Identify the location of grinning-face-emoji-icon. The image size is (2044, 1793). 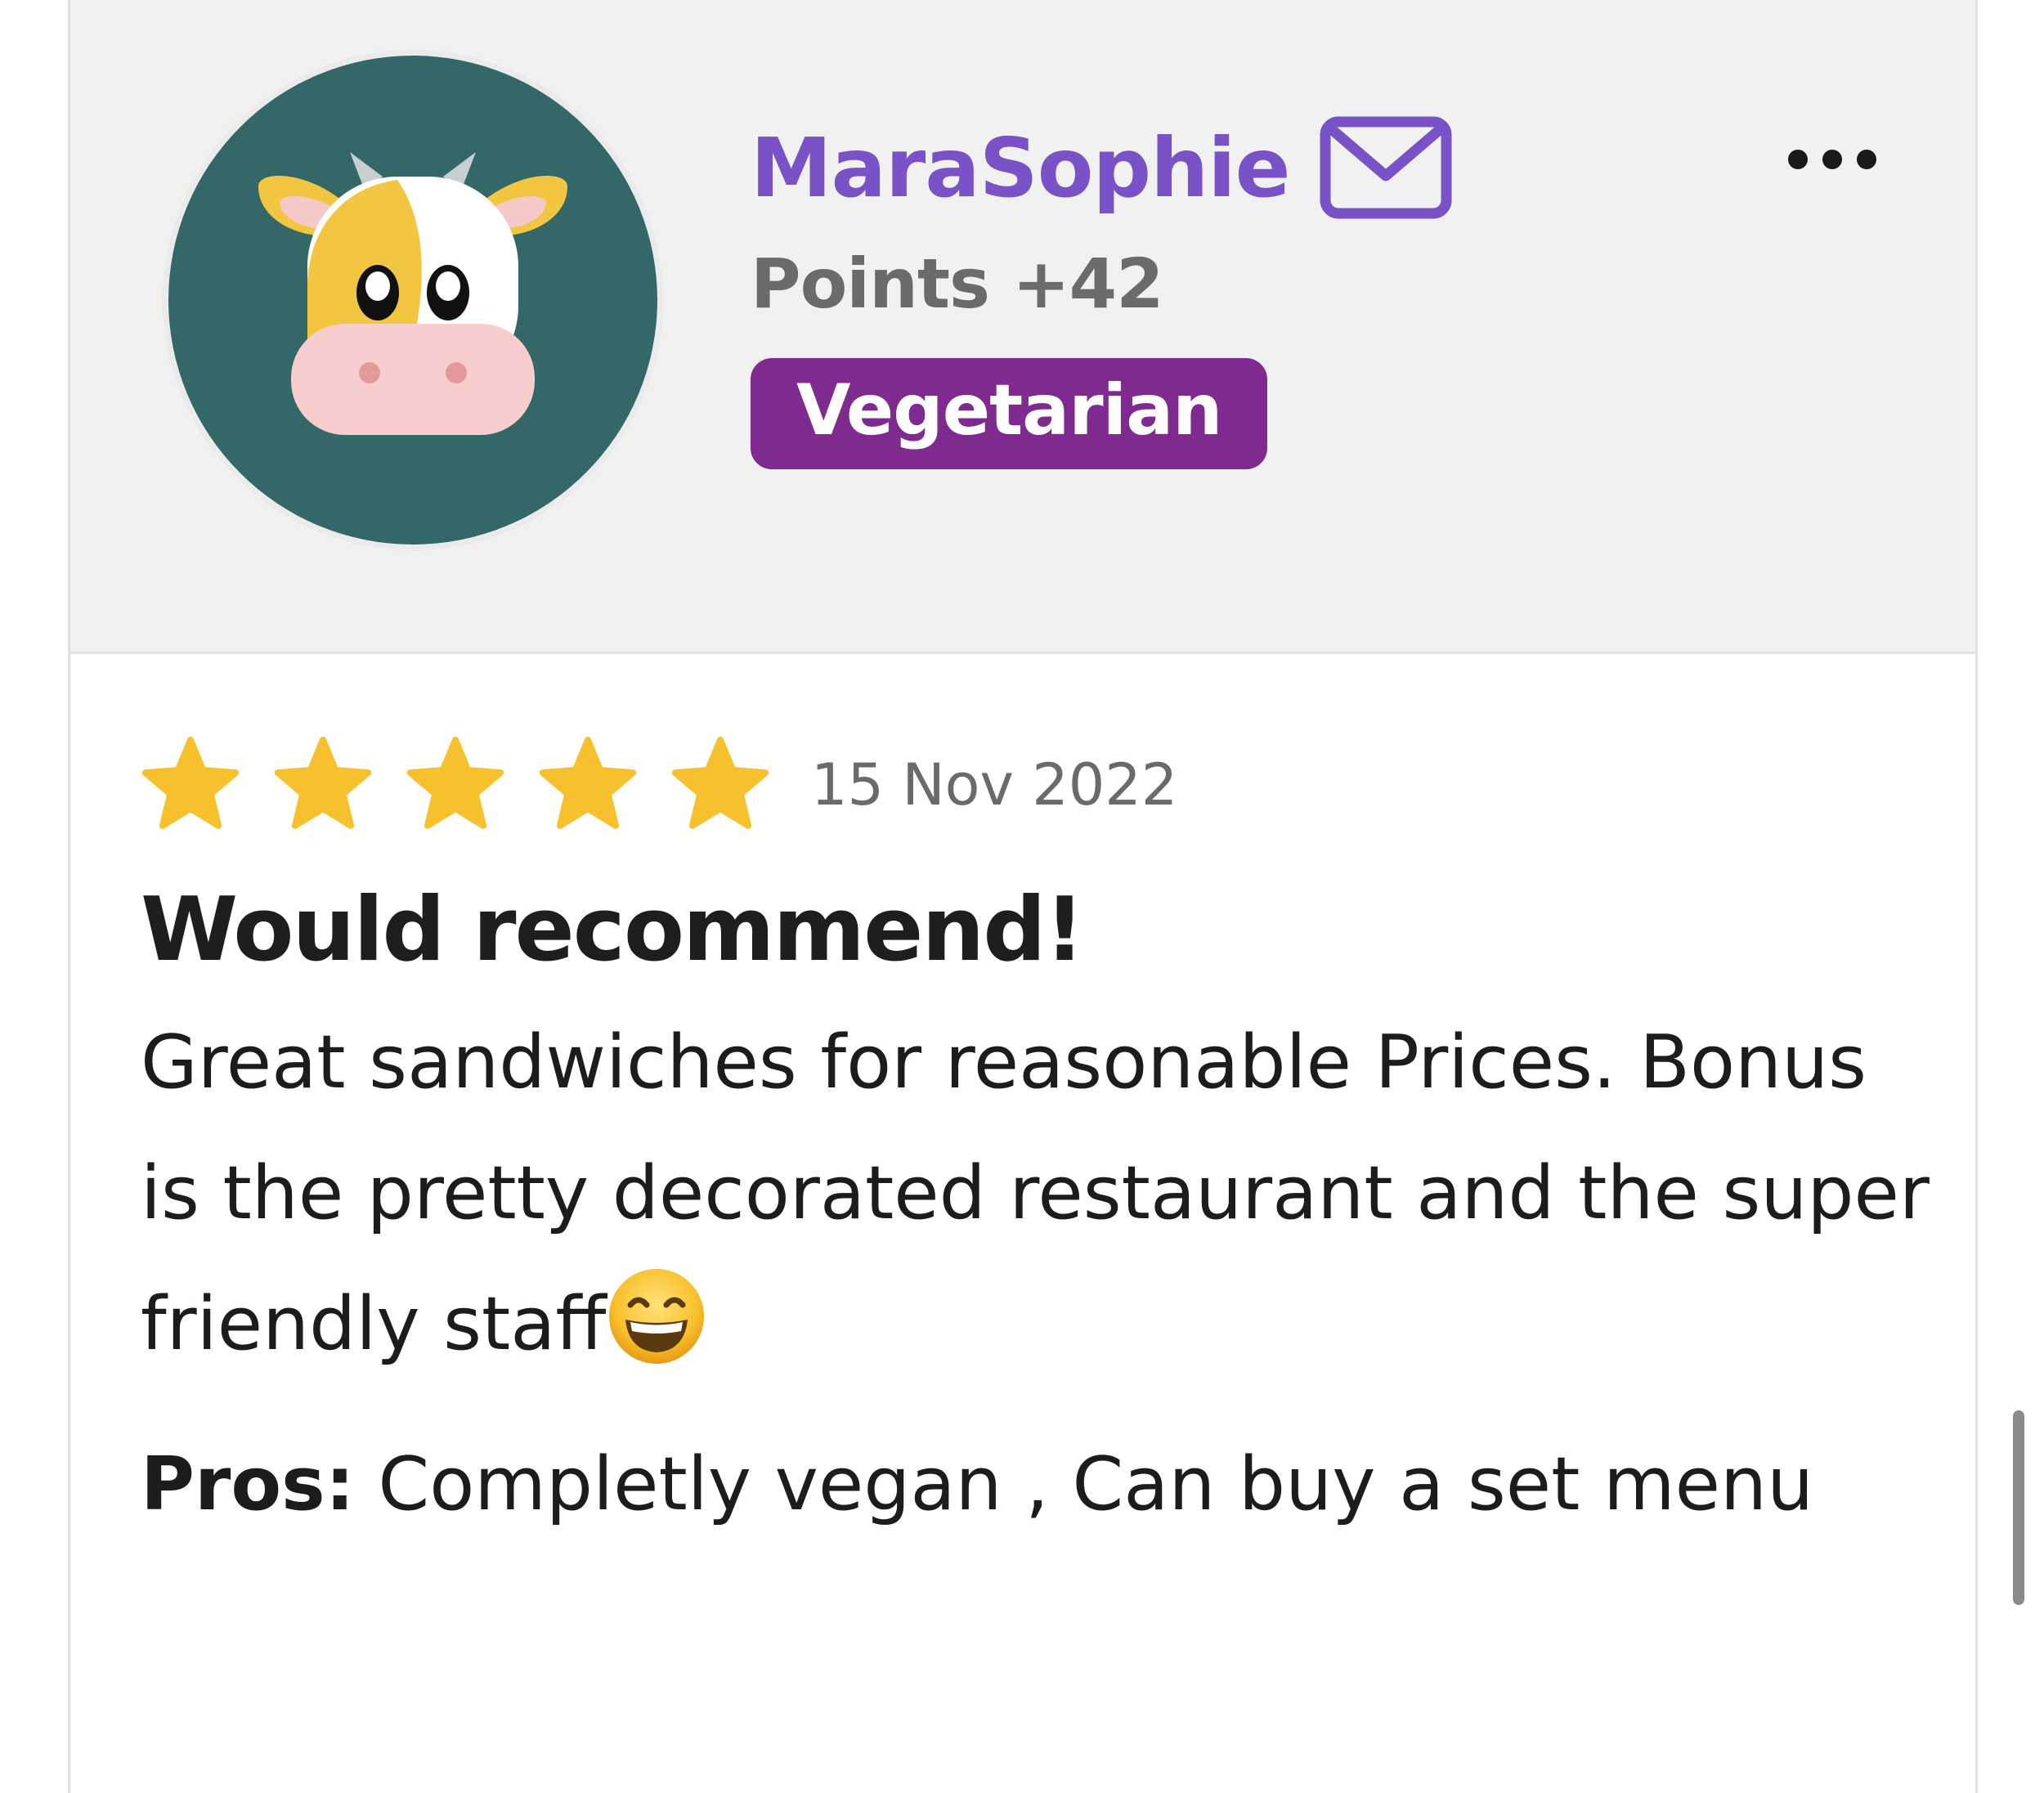
(657, 1316).